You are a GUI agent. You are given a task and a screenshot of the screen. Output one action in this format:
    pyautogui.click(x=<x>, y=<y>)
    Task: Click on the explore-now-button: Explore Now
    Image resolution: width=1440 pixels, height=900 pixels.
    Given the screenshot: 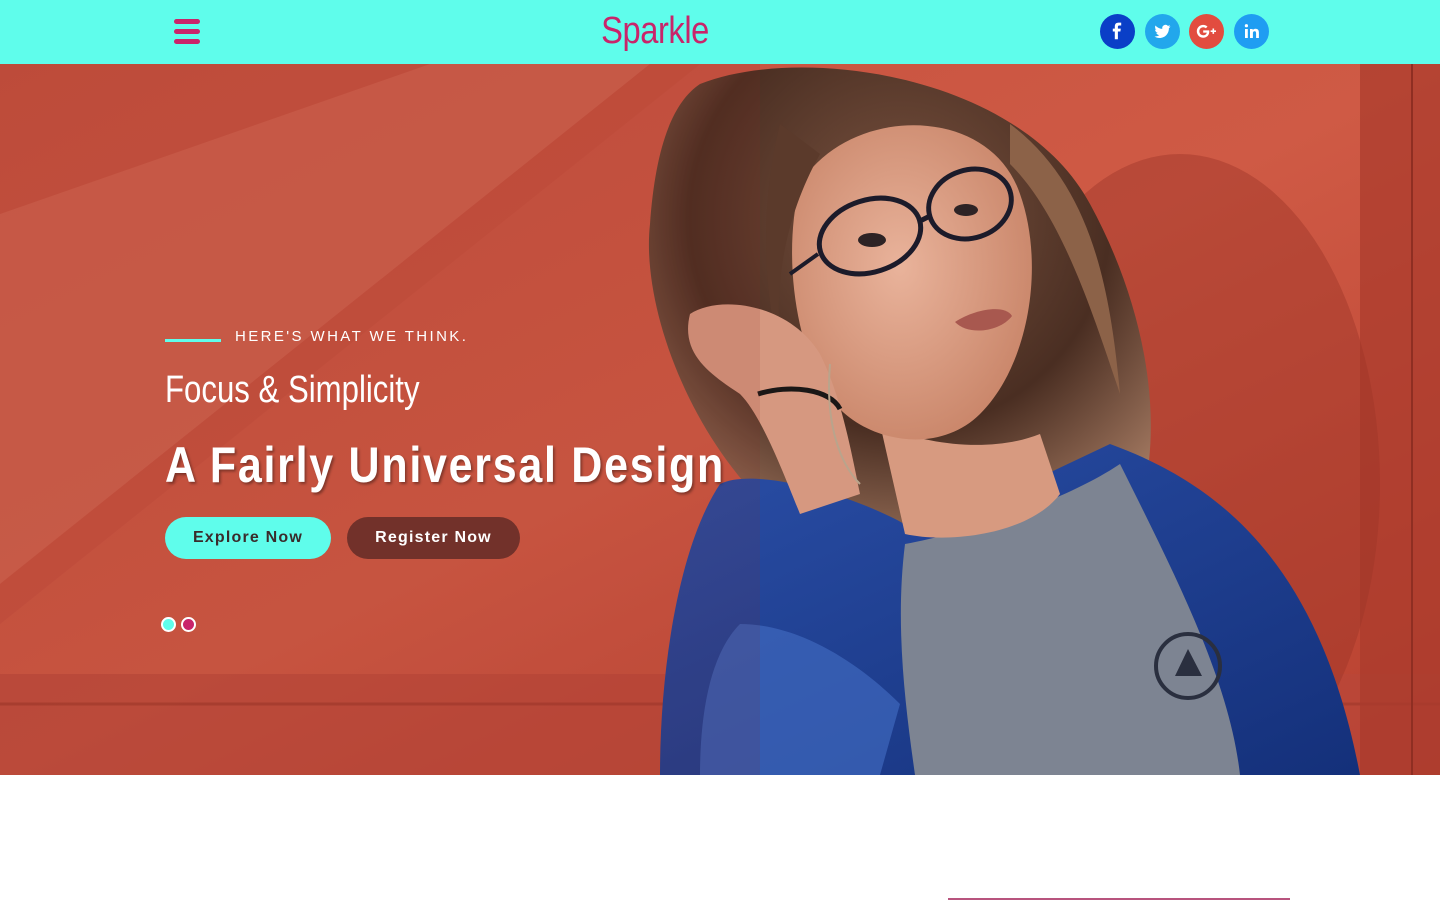 What is the action you would take?
    pyautogui.click(x=248, y=538)
    